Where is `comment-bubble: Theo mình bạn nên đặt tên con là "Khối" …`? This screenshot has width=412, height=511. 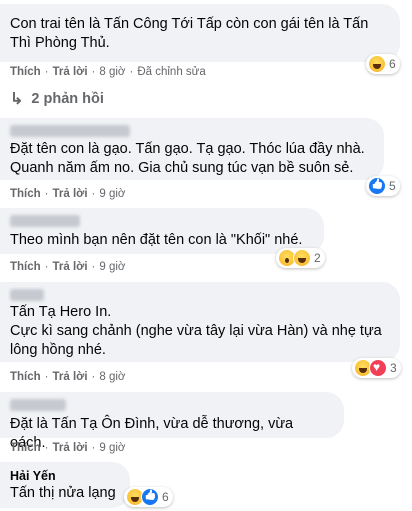 comment-bubble: Theo mình bạn nên đặt tên con là "Khối" … is located at coordinates (162, 231).